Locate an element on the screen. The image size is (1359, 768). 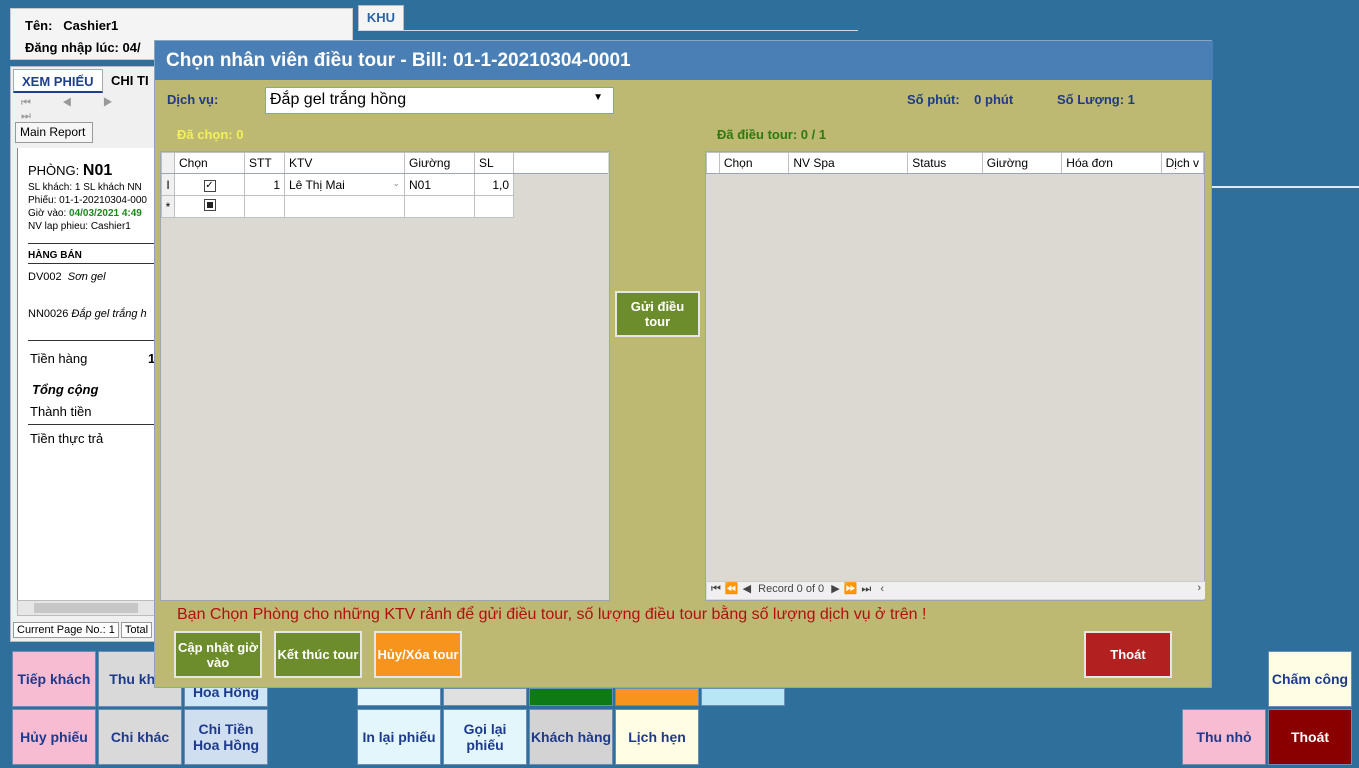
sales-section: HÀNG BÁN is located at coordinates (55, 255).